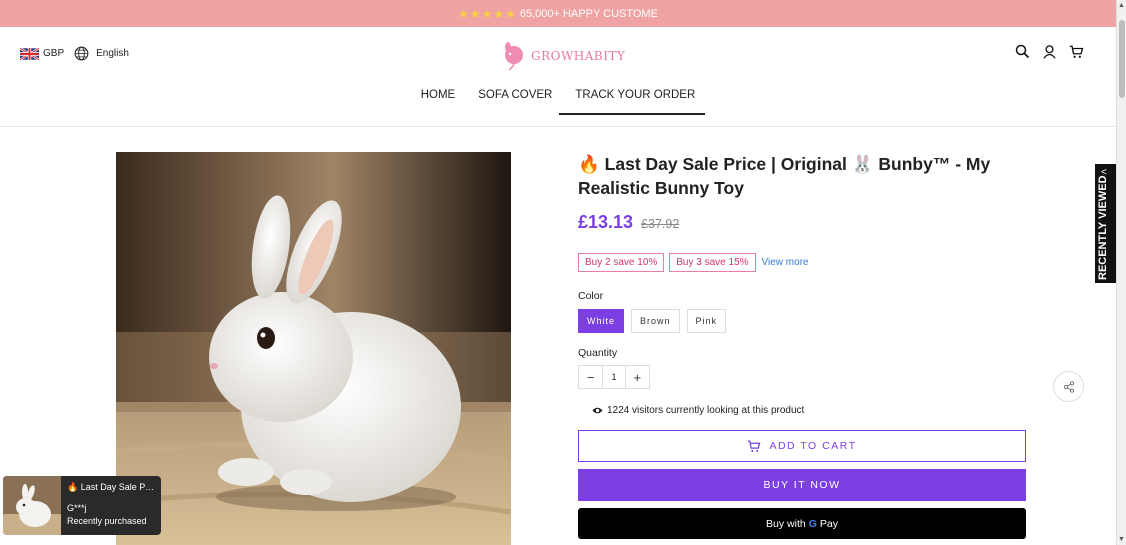 The height and width of the screenshot is (545, 1126). Describe the element at coordinates (597, 410) in the screenshot. I see `eye-icon` at that location.